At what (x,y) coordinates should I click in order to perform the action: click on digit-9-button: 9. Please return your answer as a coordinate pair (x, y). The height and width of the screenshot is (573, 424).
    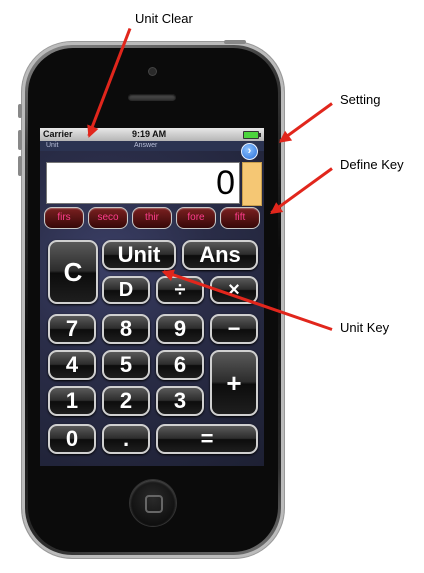
    Looking at the image, I should click on (180, 329).